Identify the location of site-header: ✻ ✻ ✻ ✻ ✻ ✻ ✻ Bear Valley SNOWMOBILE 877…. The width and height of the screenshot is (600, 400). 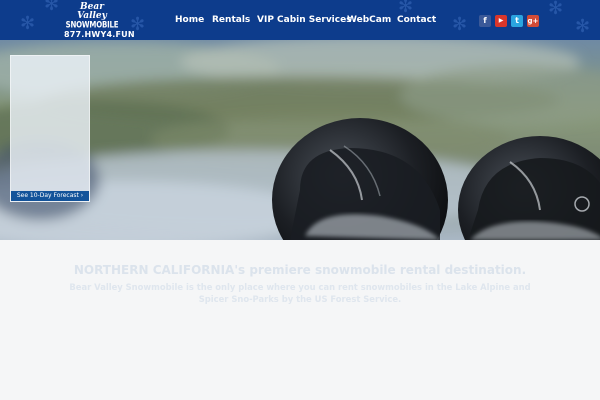
(300, 20).